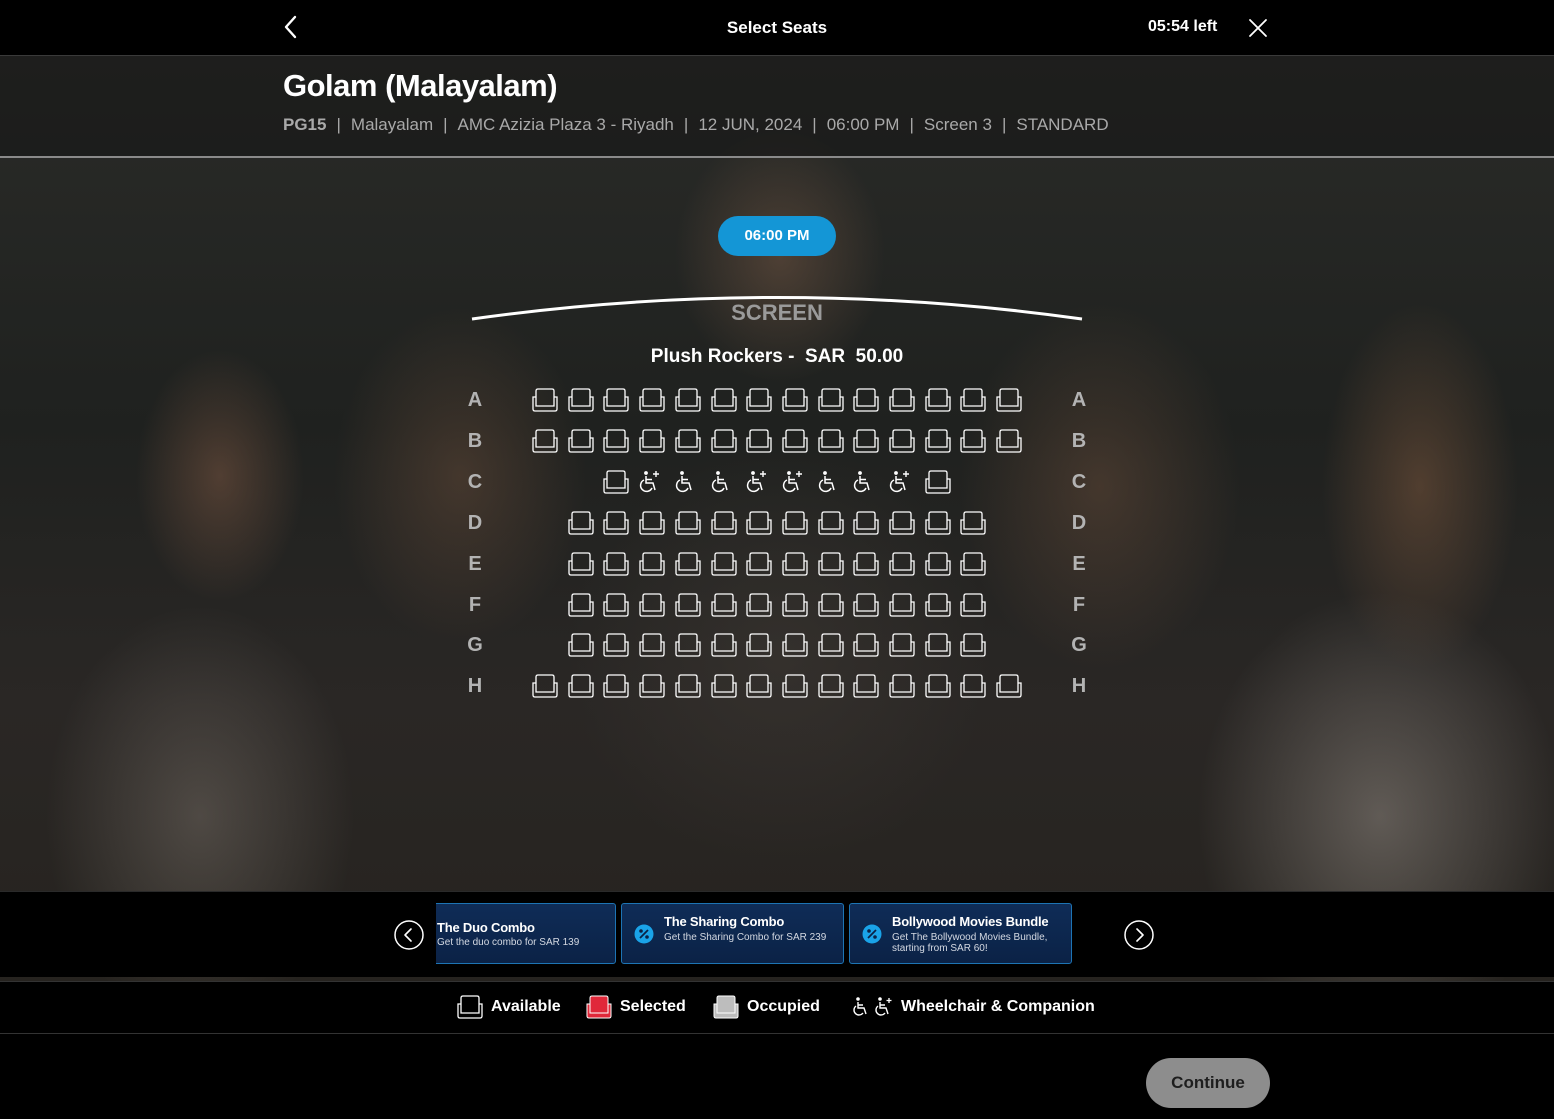 This screenshot has height=1119, width=1554. I want to click on seat-e6, so click(759, 564).